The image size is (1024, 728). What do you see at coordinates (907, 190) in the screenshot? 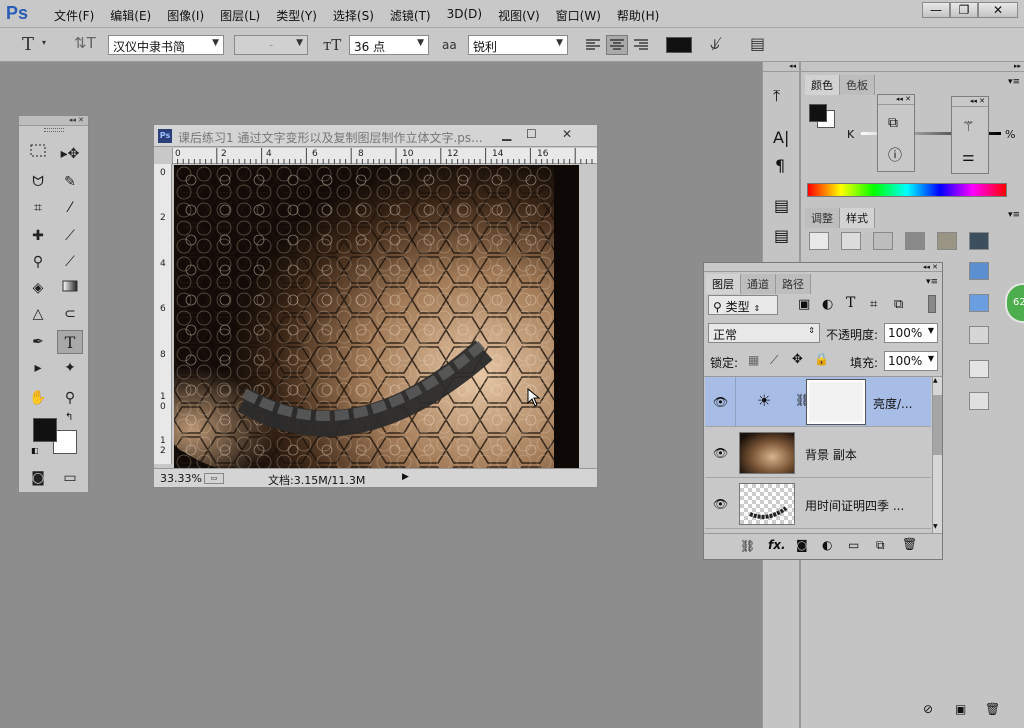
I see `color-spectrum` at bounding box center [907, 190].